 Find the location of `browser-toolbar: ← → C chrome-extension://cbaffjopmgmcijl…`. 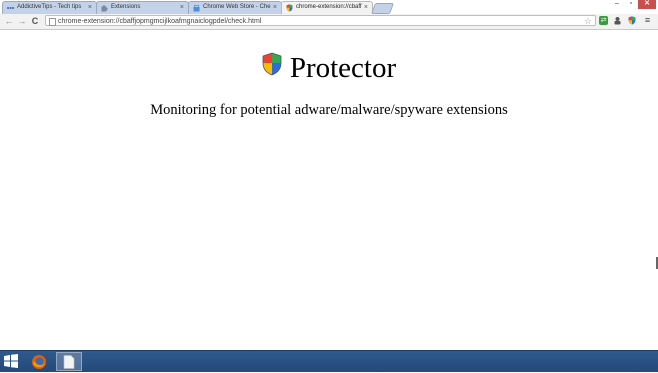

browser-toolbar: ← → C chrome-extension://cbaffjopmgmcijl… is located at coordinates (329, 22).